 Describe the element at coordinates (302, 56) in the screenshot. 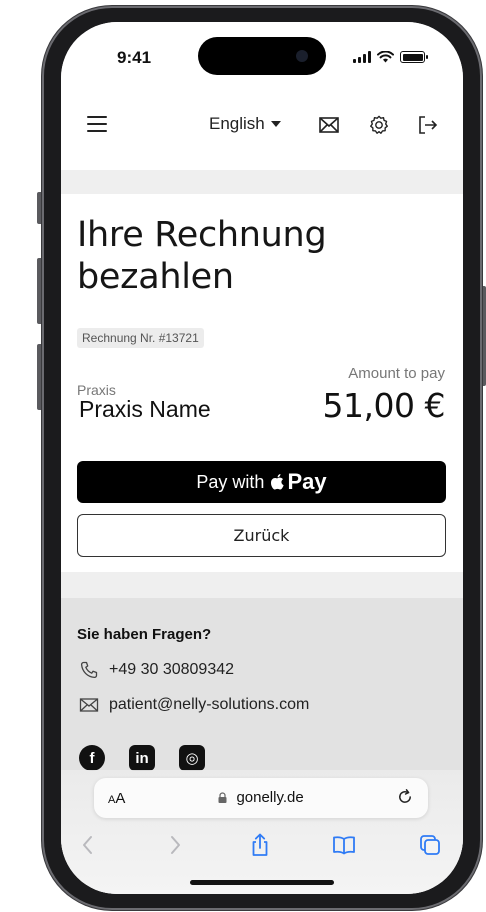

I see `camera-icon` at that location.